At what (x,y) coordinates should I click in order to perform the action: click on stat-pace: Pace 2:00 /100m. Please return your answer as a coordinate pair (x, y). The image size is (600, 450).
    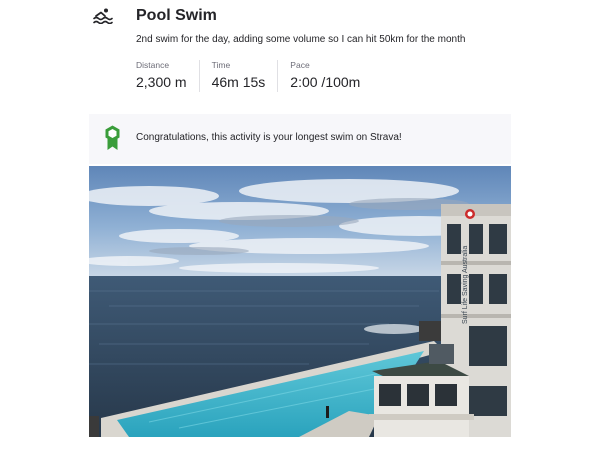
    Looking at the image, I should click on (324, 76).